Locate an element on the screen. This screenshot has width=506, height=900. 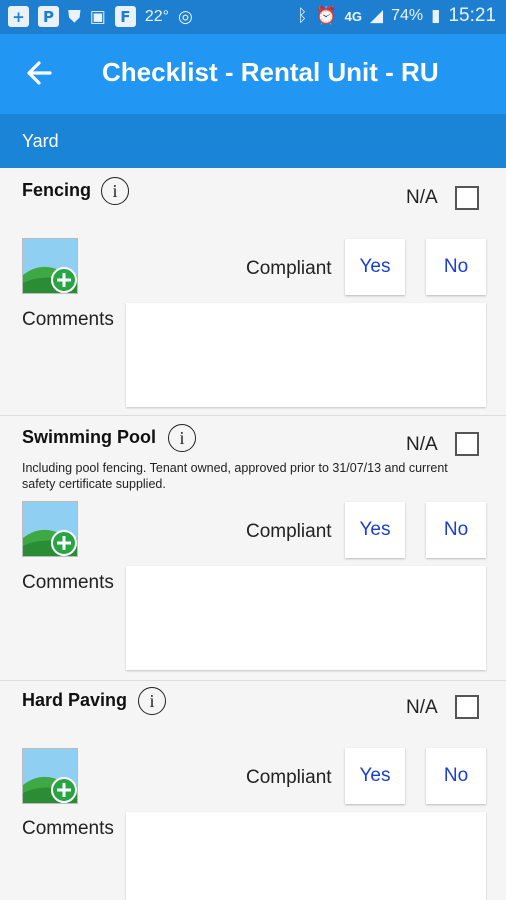
clock: 15:21 is located at coordinates (472, 15).